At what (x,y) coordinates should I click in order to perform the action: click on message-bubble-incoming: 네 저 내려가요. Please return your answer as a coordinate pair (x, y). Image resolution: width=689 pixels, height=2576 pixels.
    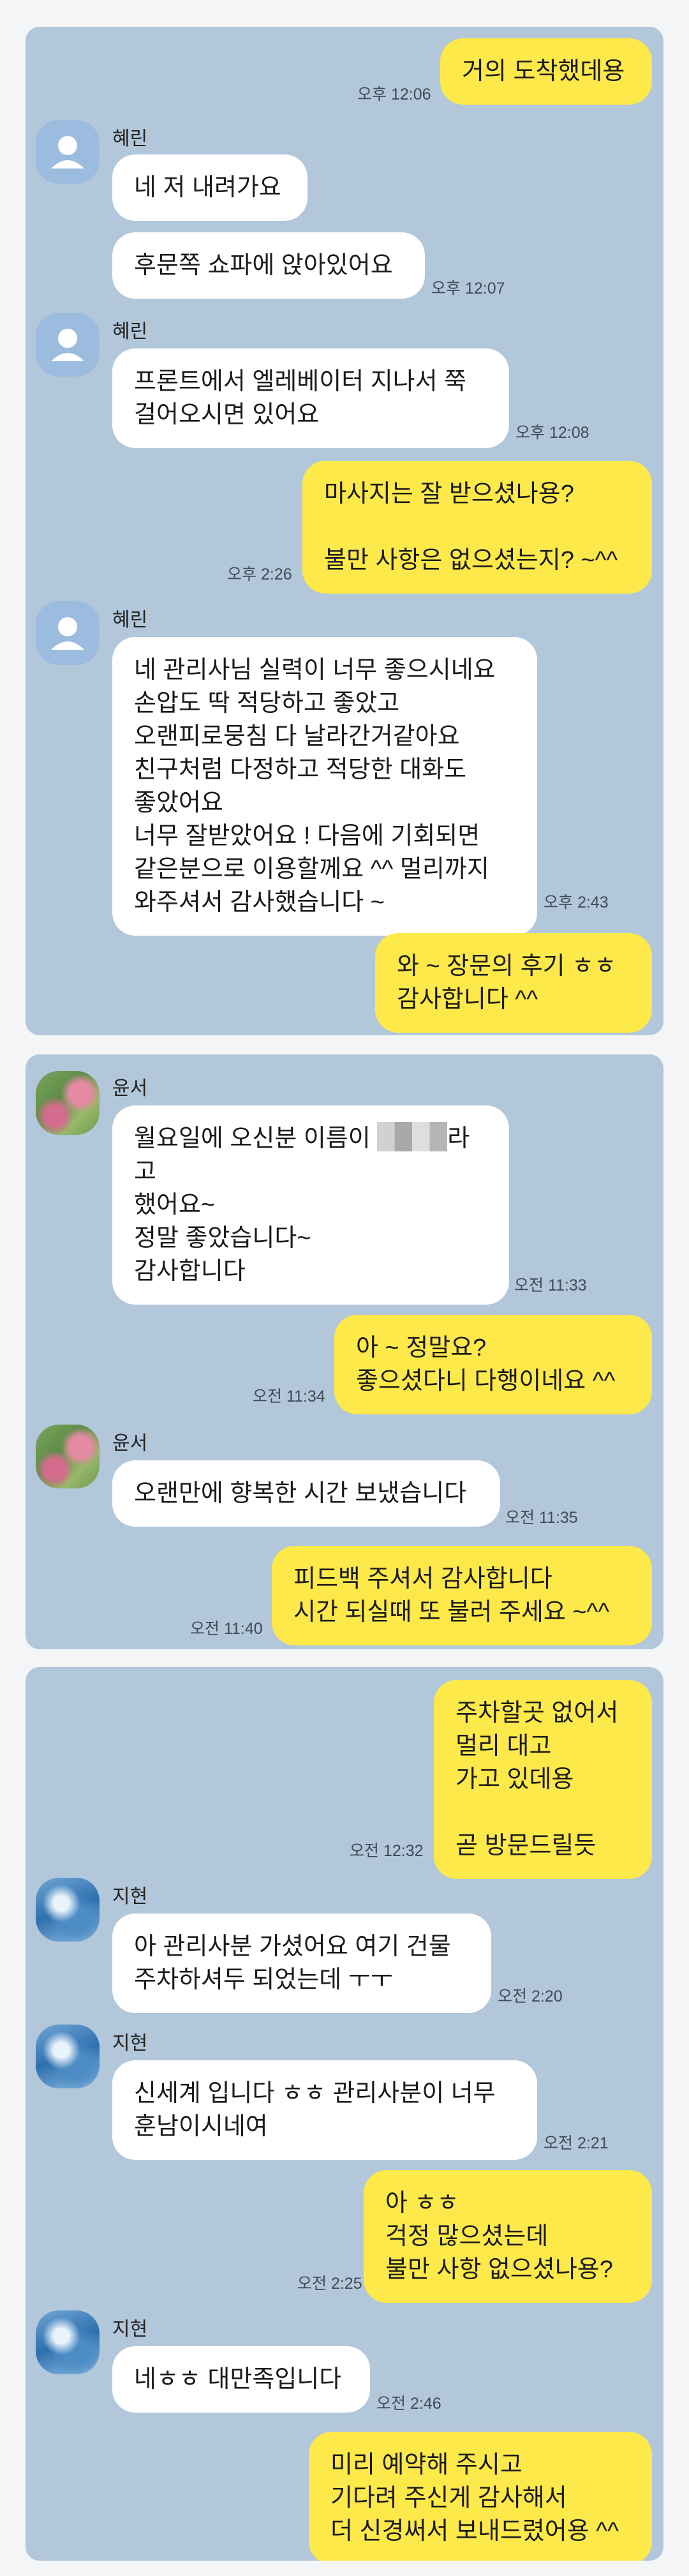
    Looking at the image, I should click on (209, 187).